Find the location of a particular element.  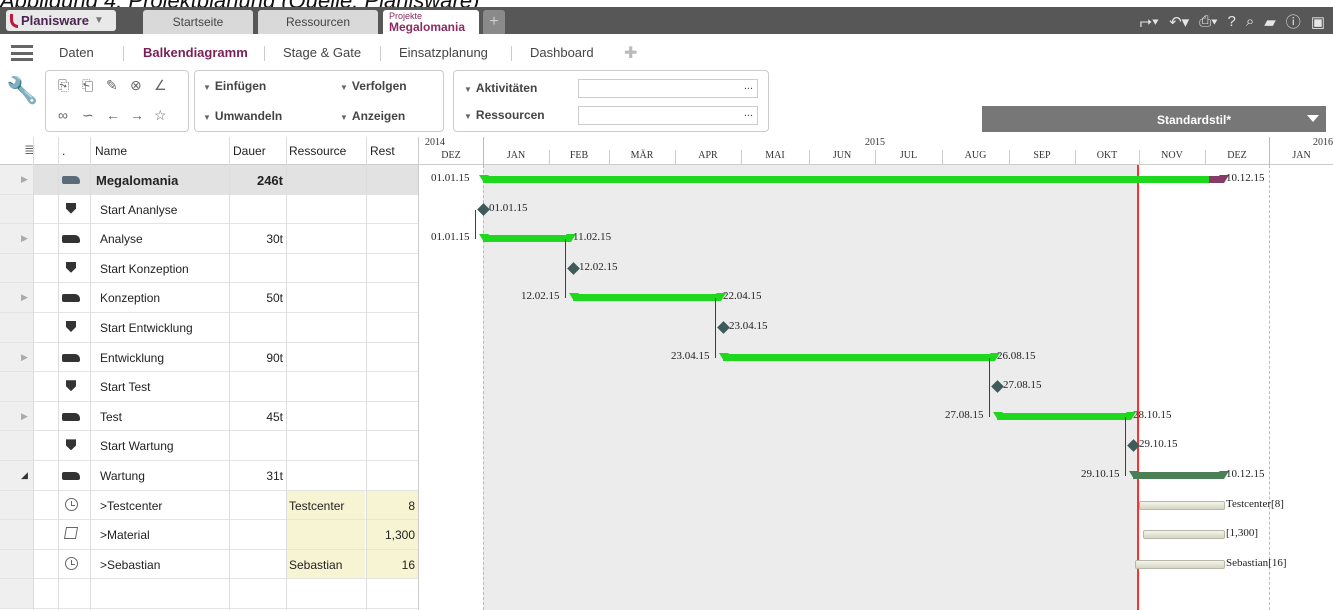

planisware-logo: Planisware ▼ is located at coordinates (61, 20).